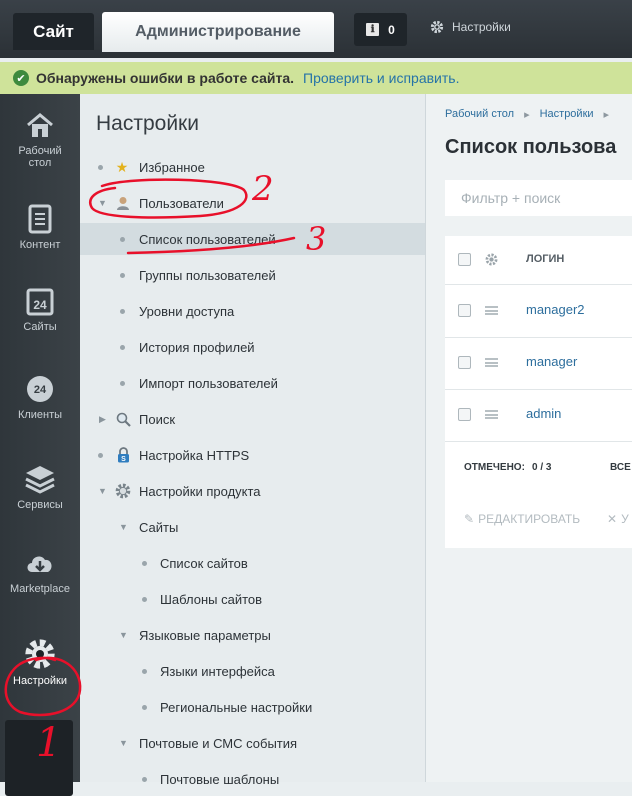 Image resolution: width=632 pixels, height=796 pixels. I want to click on menu-label: Пользователи, so click(181, 203).